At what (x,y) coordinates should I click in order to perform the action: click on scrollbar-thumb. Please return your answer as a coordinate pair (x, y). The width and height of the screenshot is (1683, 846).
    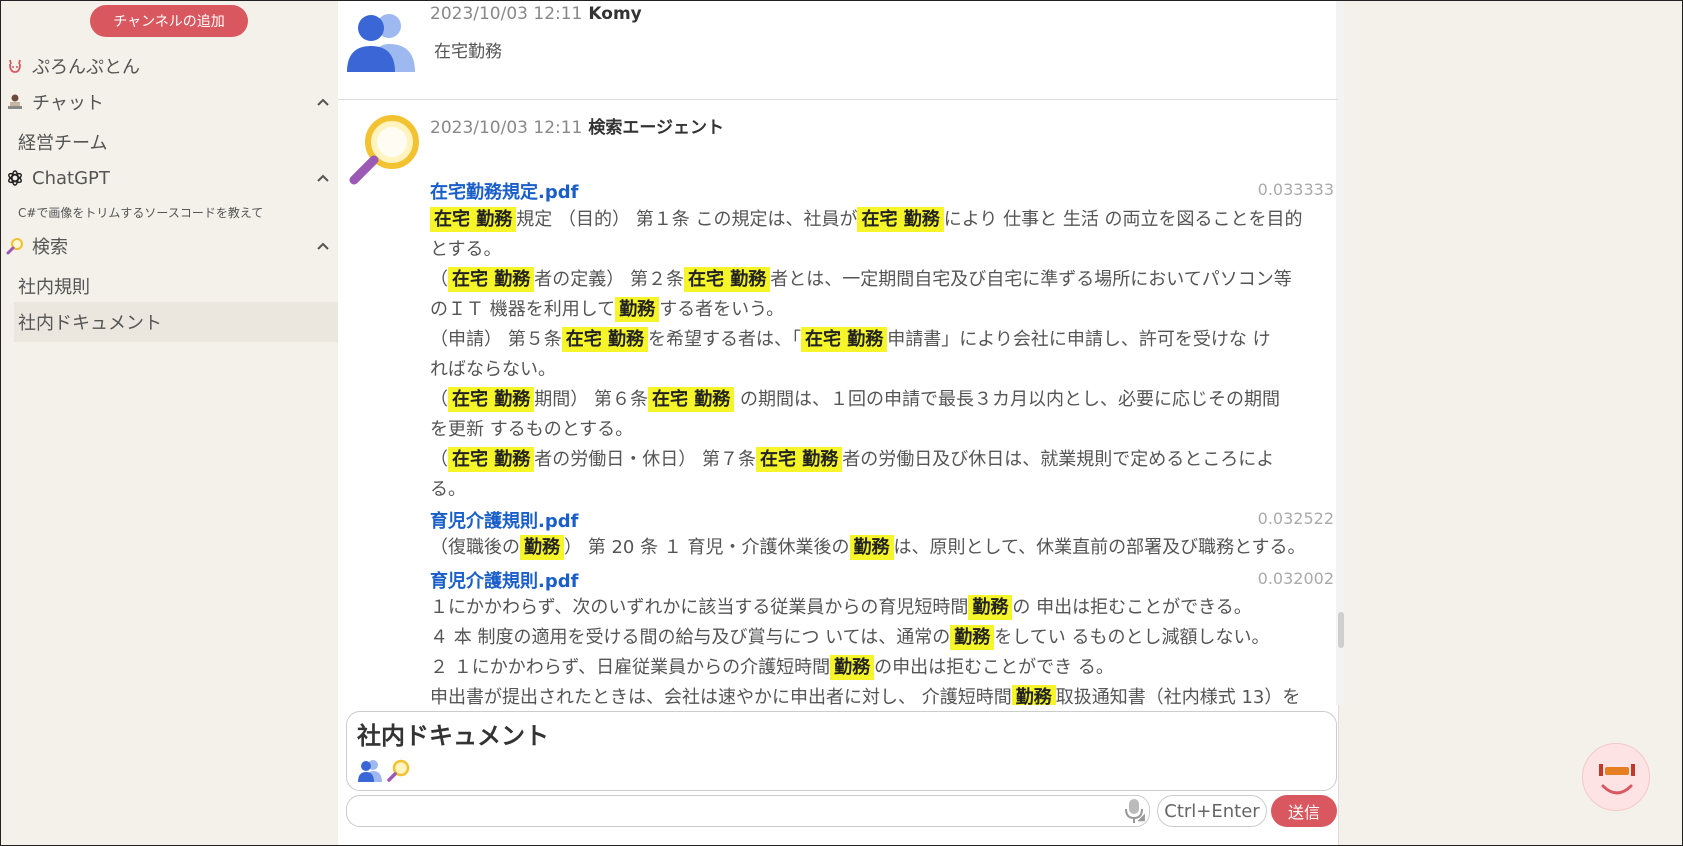
    Looking at the image, I should click on (1341, 630).